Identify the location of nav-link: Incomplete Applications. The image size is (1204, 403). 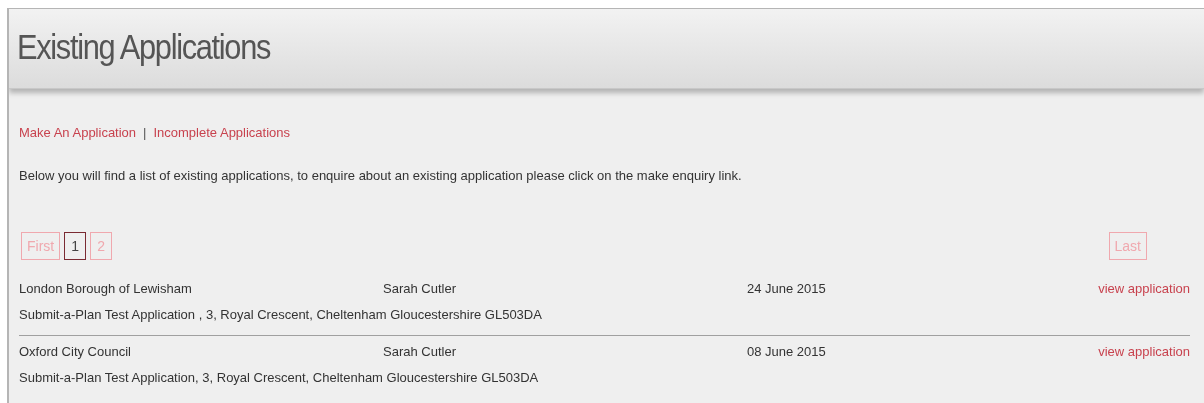
(222, 133).